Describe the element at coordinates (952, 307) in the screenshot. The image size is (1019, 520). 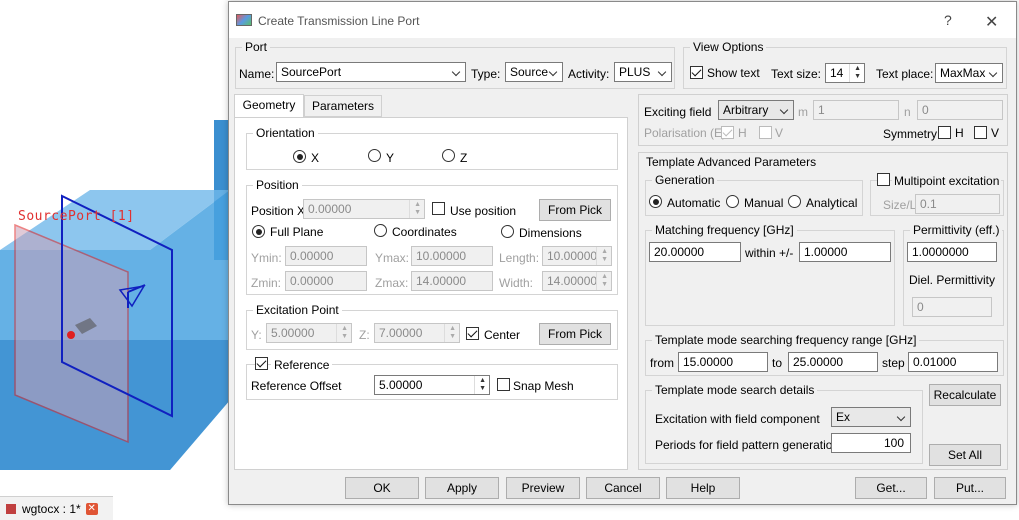
I see `diel-permittivity-field: 0` at that location.